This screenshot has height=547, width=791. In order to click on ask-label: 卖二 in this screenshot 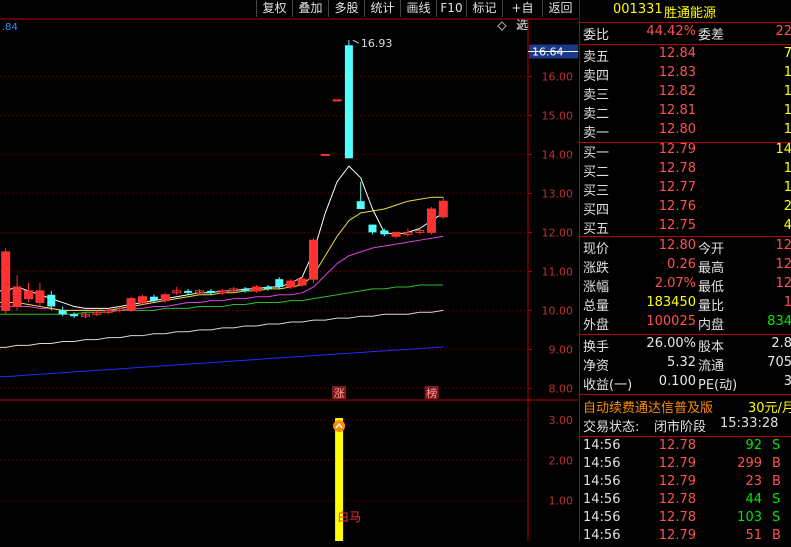, I will do `click(596, 114)`.